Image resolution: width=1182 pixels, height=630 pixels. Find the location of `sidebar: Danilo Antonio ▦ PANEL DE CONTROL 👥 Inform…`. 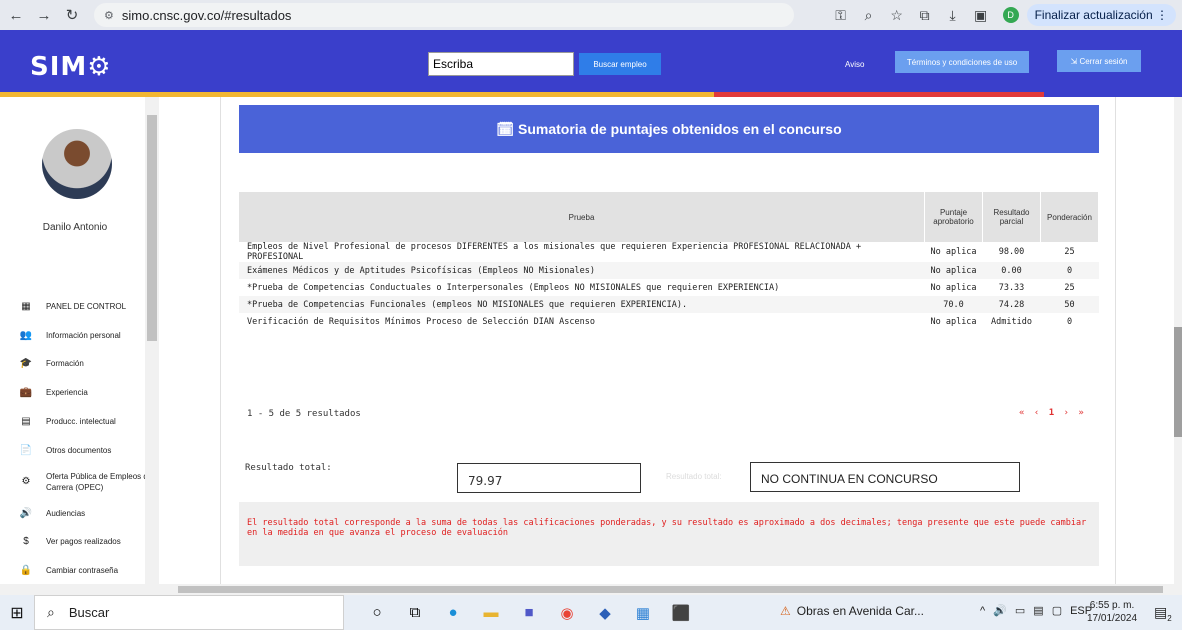

sidebar: Danilo Antonio ▦ PANEL DE CONTROL 👥 Inform… is located at coordinates (80, 340).